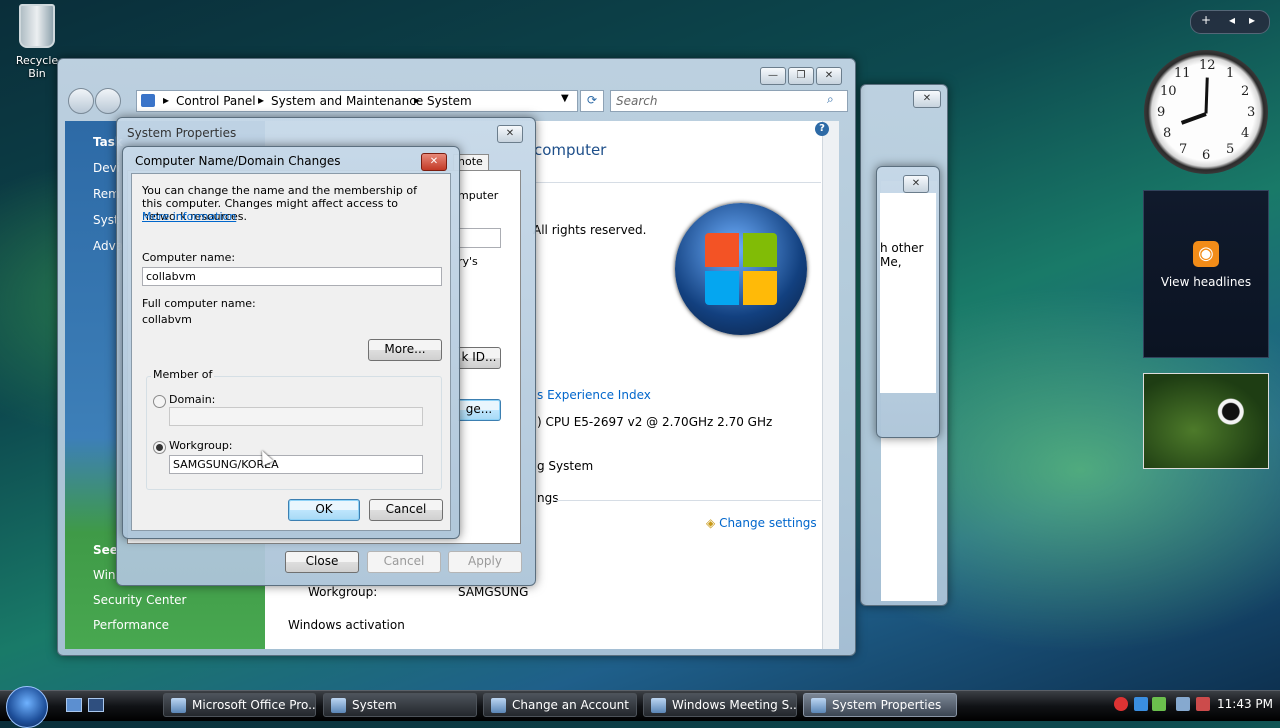 The image size is (1280, 728). I want to click on next-icon: ▸, so click(1252, 20).